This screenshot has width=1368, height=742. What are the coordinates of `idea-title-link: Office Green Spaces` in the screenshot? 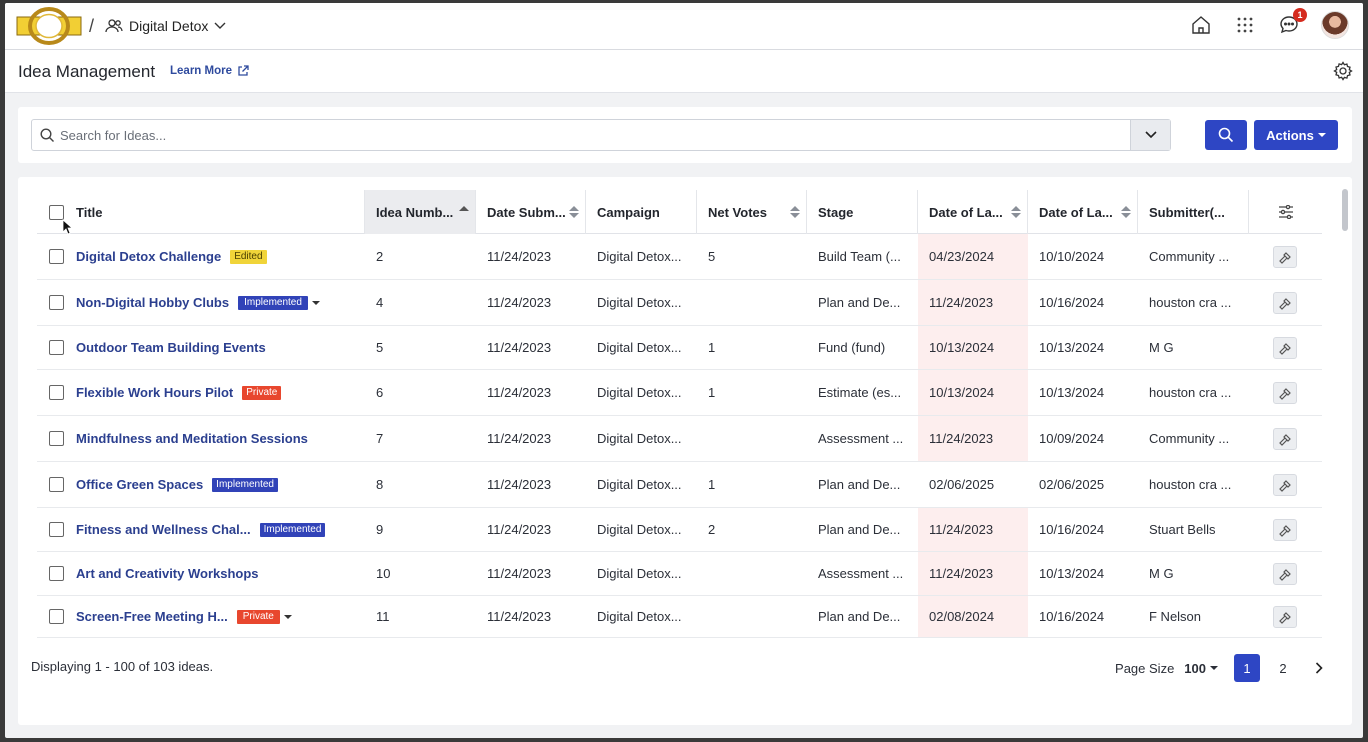 It's located at (139, 484).